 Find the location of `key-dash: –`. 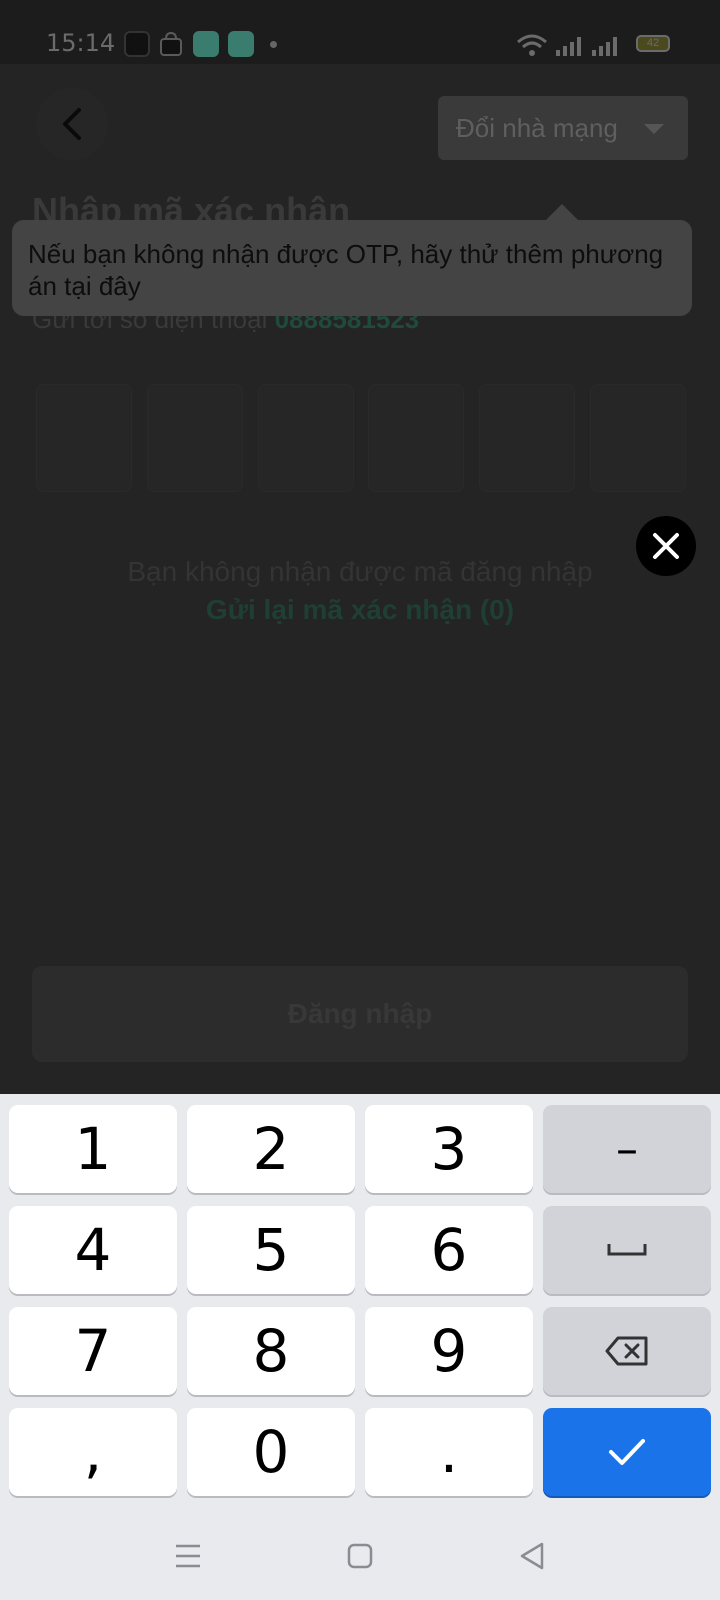

key-dash: – is located at coordinates (627, 1149).